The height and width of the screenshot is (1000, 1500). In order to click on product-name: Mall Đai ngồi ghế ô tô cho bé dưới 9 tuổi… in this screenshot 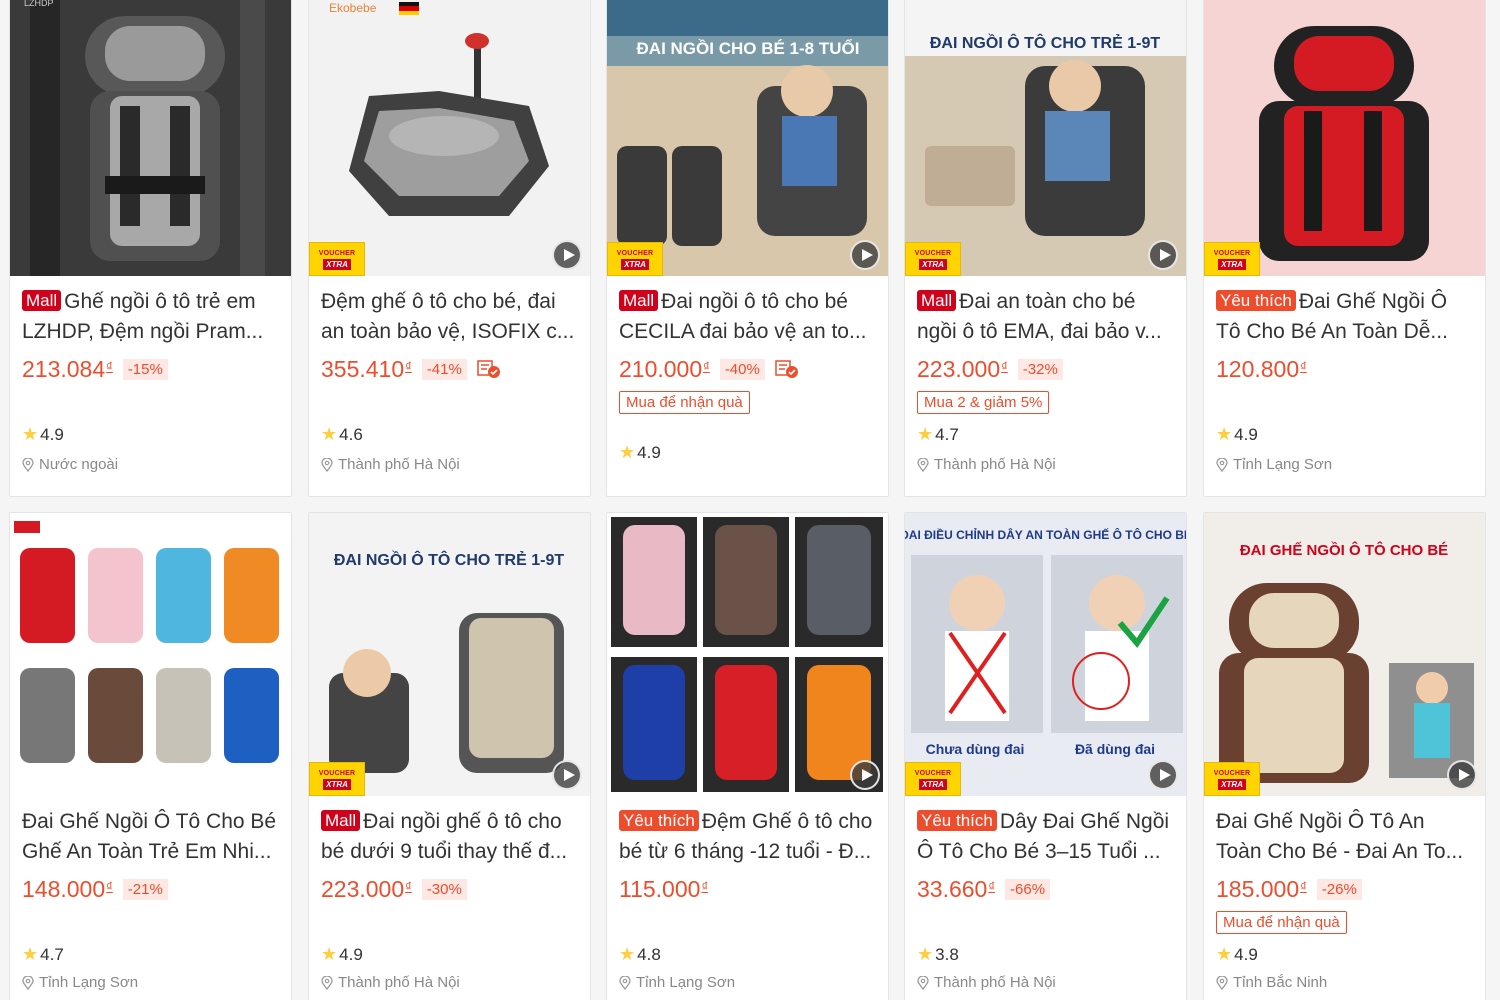, I will do `click(449, 837)`.